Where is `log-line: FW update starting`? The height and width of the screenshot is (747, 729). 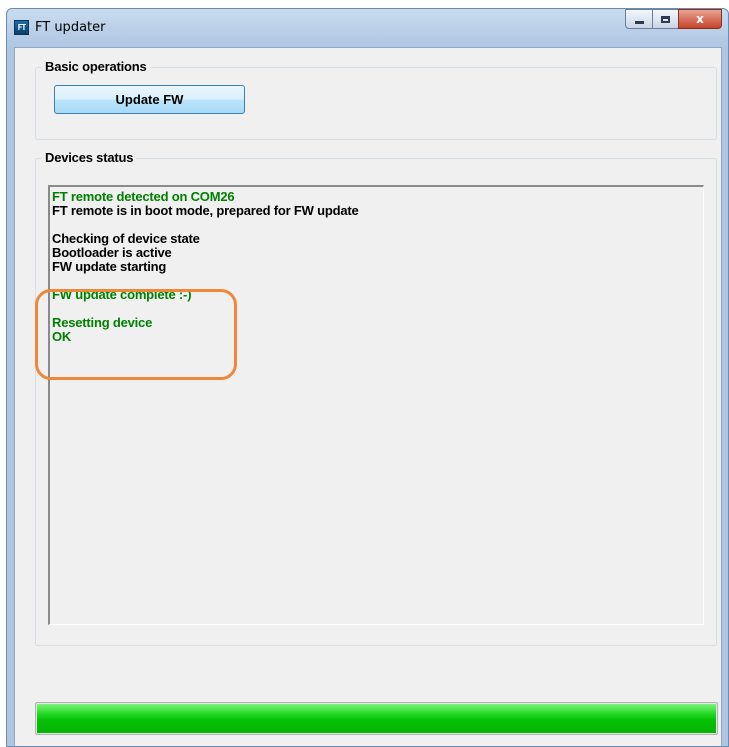 log-line: FW update starting is located at coordinates (109, 266).